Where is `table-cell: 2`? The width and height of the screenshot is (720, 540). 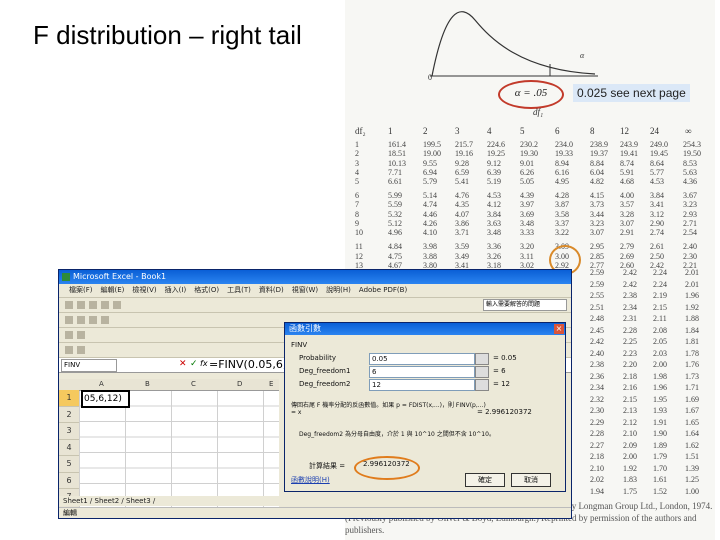 table-cell: 2 is located at coordinates (357, 154).